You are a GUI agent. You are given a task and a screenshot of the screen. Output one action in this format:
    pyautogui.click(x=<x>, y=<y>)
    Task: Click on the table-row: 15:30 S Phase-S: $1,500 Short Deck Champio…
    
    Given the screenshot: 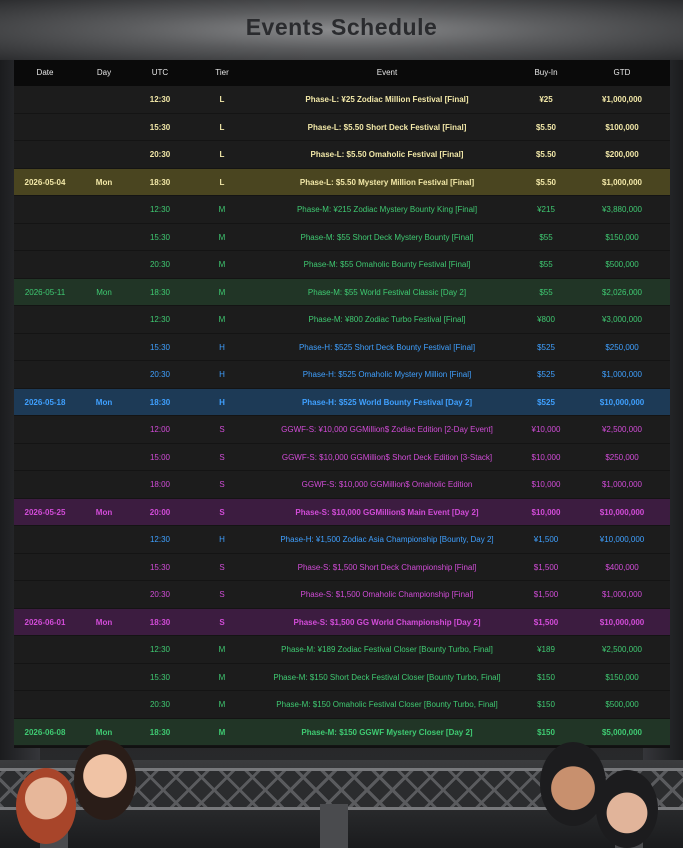 What is the action you would take?
    pyautogui.click(x=342, y=567)
    